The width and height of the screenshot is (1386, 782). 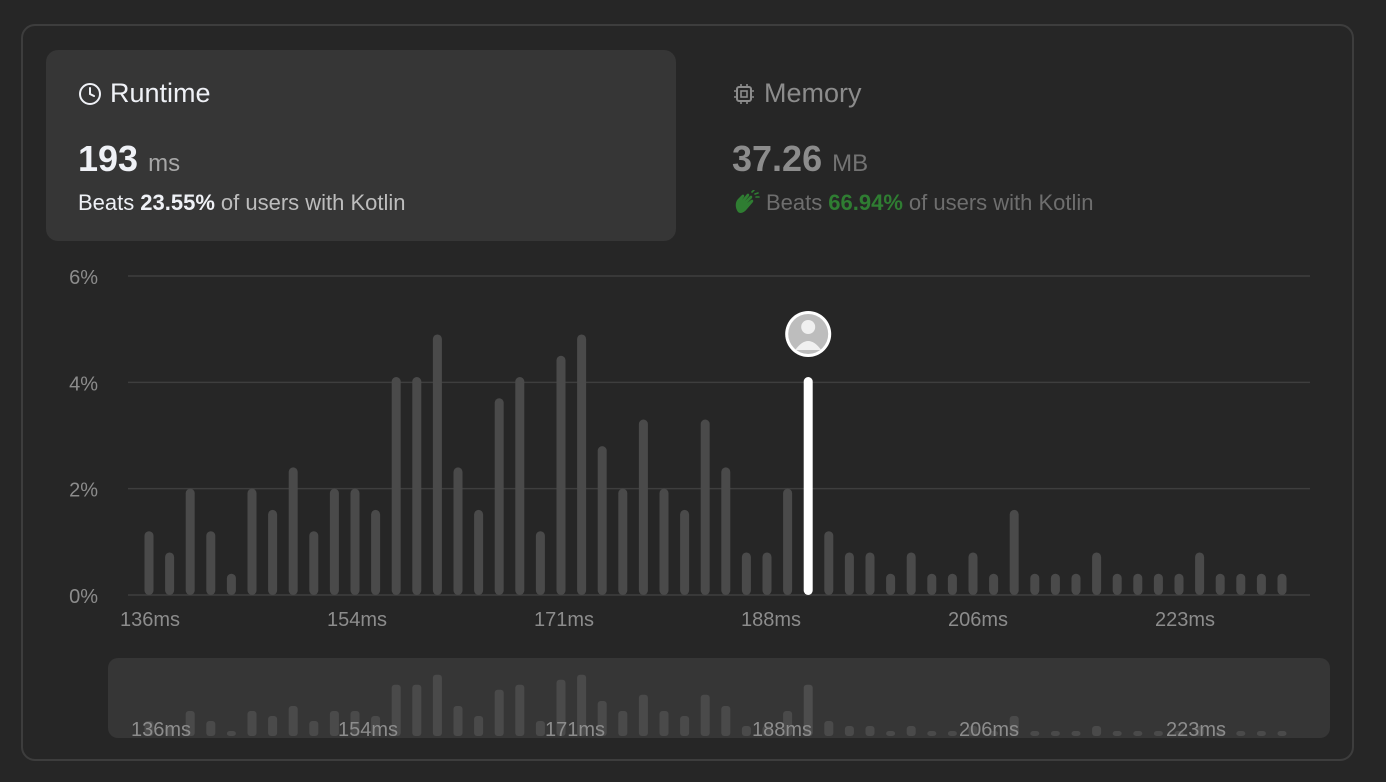 I want to click on x-tick-label: 223ms, so click(x=1185, y=620).